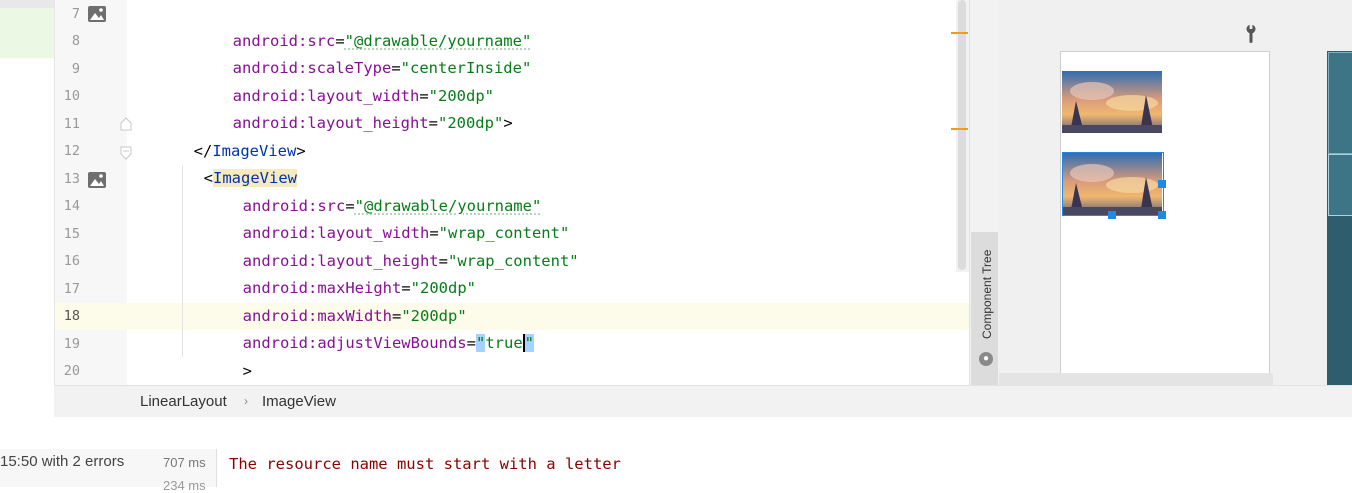 This screenshot has height=493, width=1352. What do you see at coordinates (986, 359) in the screenshot?
I see `globe-icon: ●` at bounding box center [986, 359].